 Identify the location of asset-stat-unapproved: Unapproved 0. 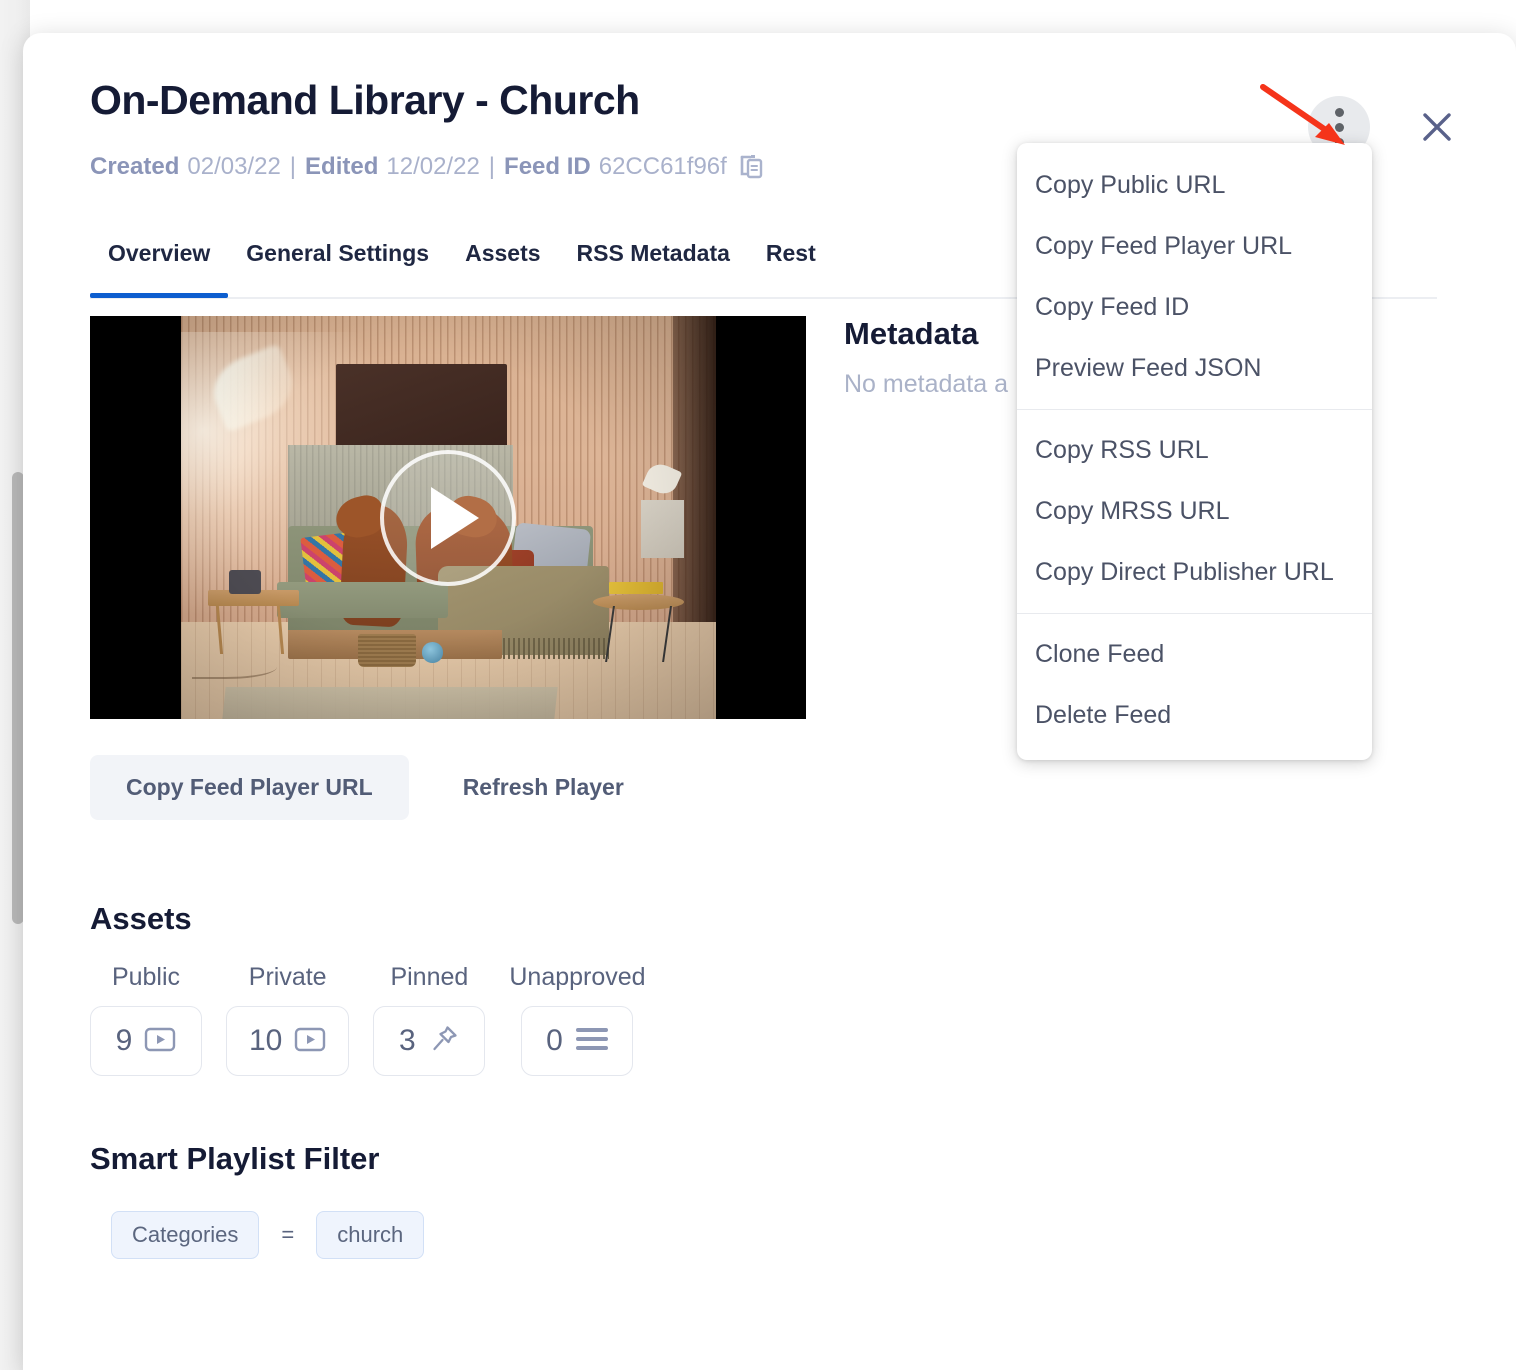
(577, 1019).